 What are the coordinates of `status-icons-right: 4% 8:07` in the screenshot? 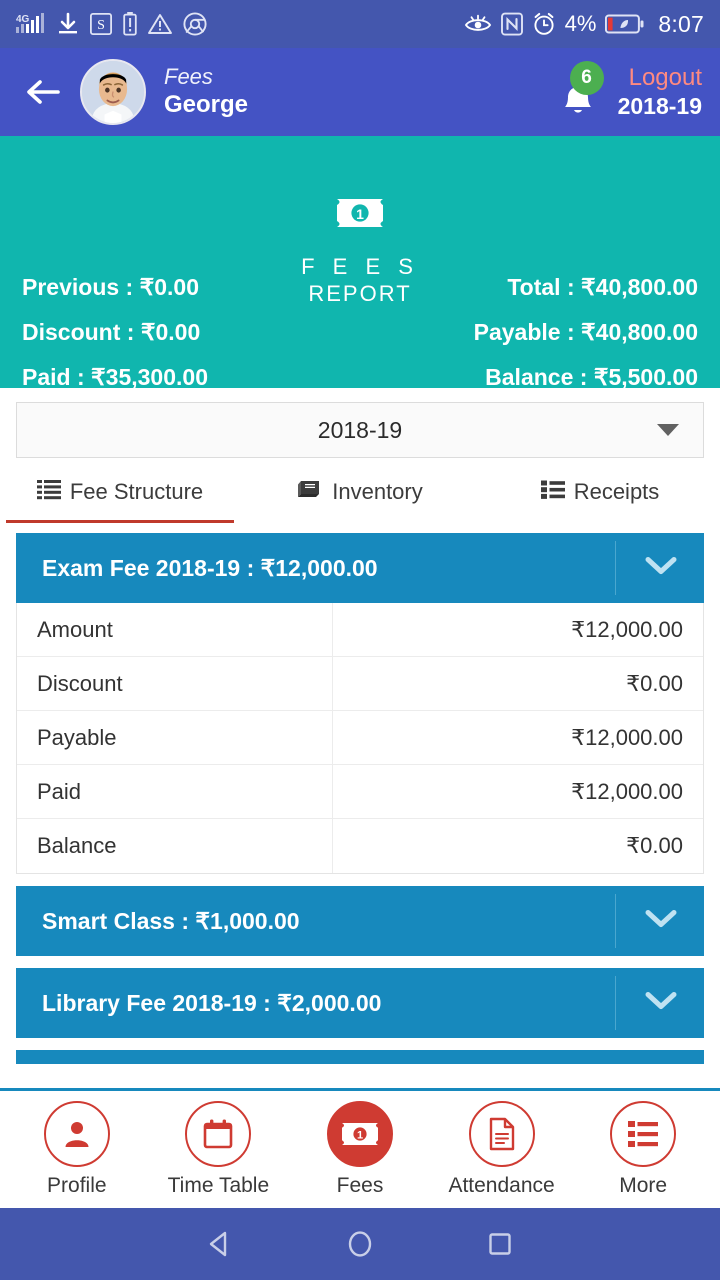 It's located at (584, 24).